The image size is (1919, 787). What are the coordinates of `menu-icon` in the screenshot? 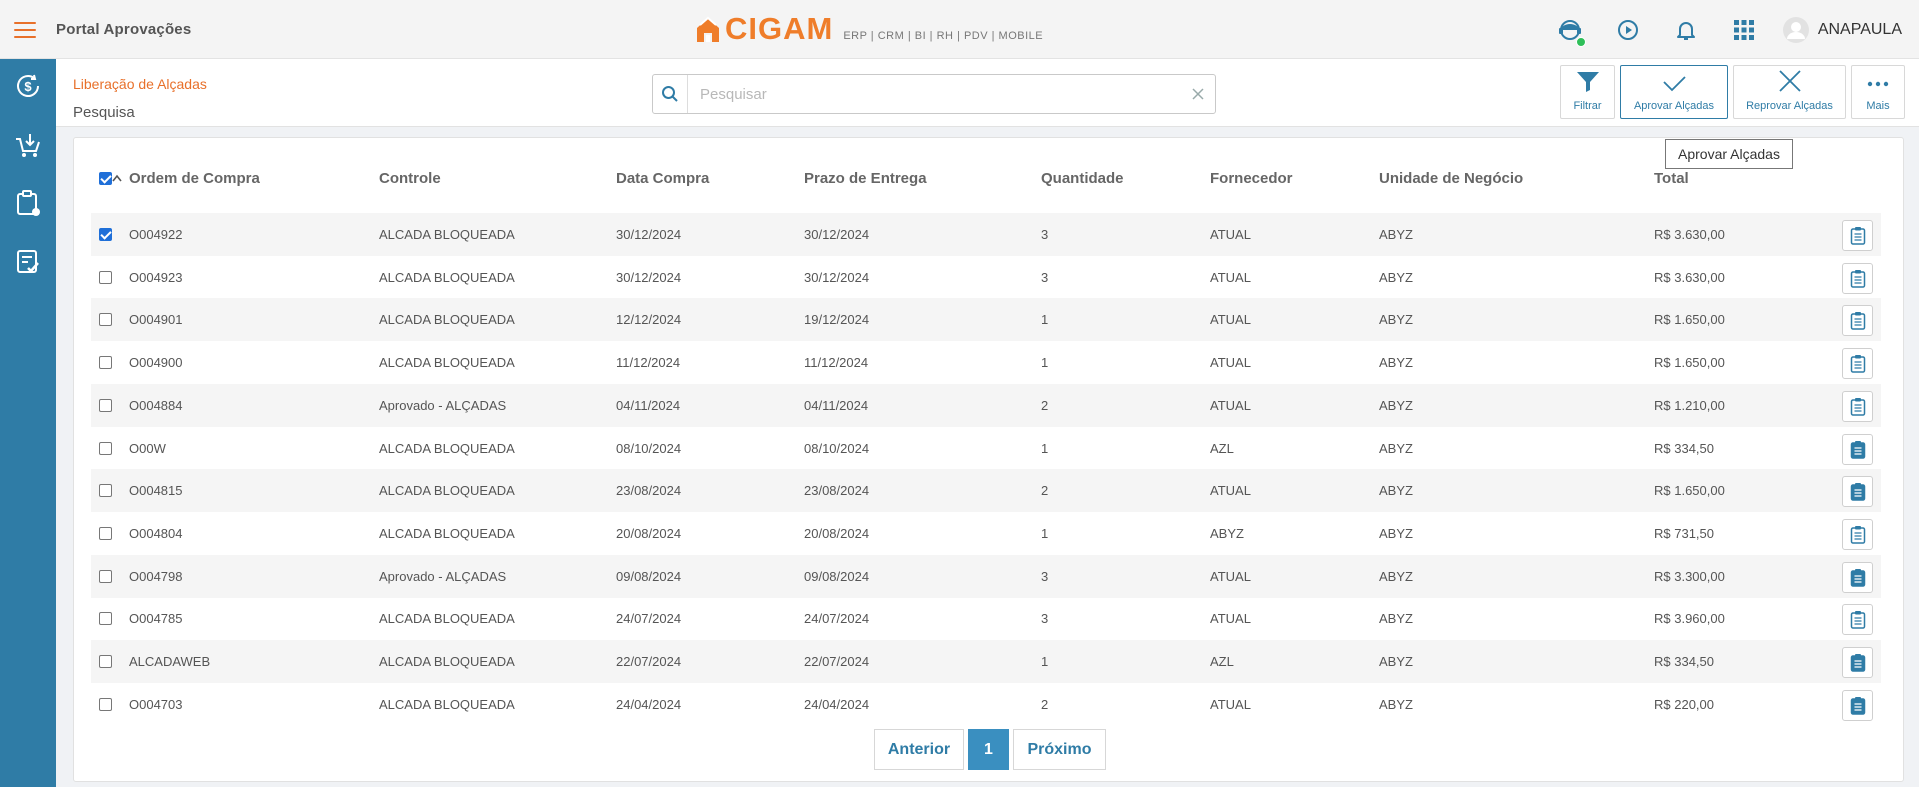 It's located at (25, 30).